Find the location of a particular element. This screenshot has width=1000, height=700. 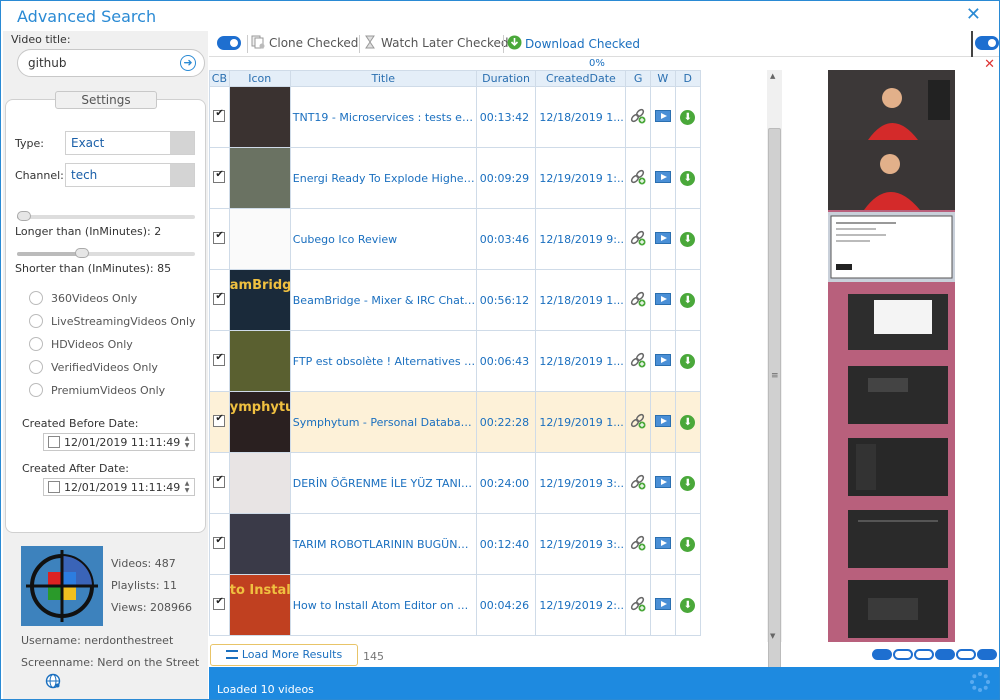

grid-scrollbar: ▲ ≡ ▼ is located at coordinates (774, 377).